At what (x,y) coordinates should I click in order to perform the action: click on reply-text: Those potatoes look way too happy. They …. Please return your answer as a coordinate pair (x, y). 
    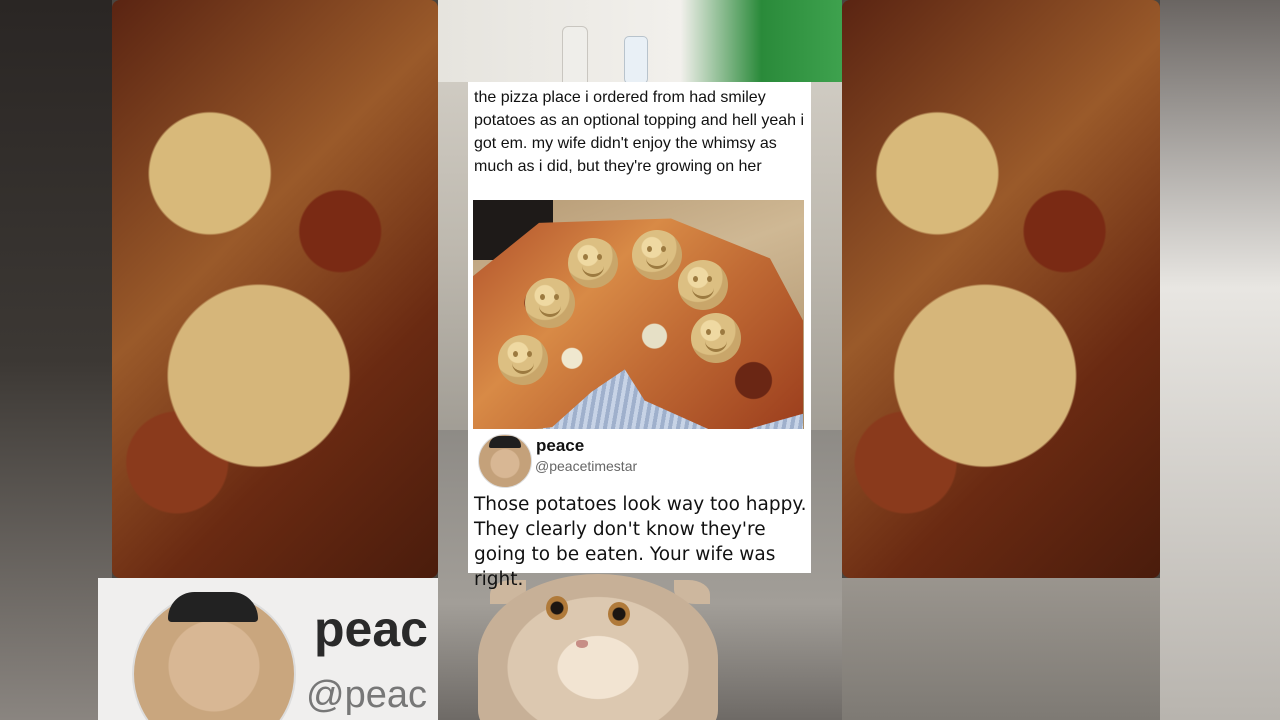
    Looking at the image, I should click on (640, 542).